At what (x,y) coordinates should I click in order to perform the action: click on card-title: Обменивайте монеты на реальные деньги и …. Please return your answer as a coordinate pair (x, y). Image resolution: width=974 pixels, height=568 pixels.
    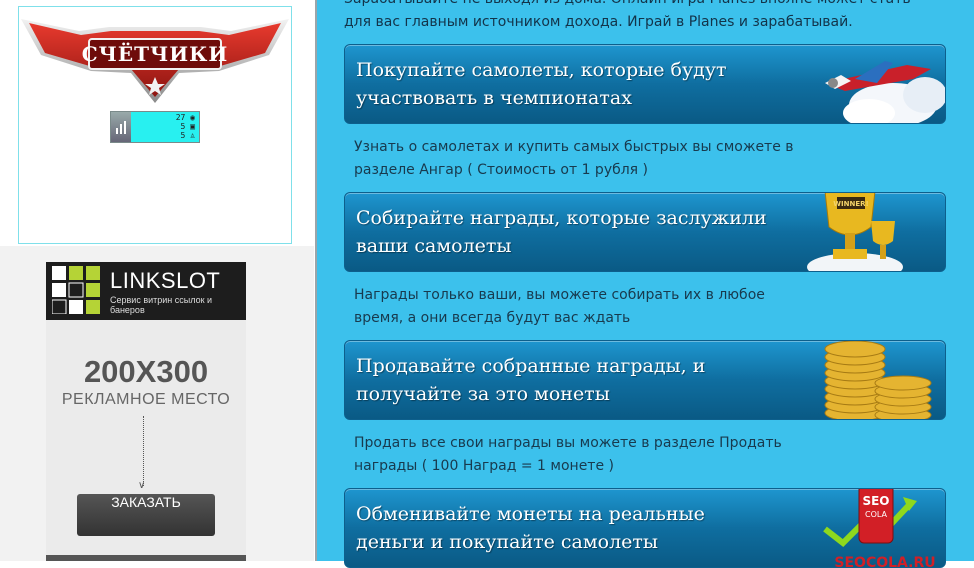
    Looking at the image, I should click on (530, 528).